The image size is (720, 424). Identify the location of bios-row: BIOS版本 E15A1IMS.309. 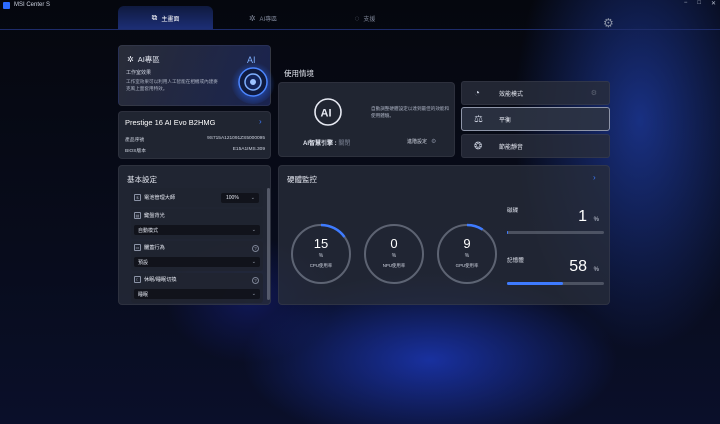
(195, 150).